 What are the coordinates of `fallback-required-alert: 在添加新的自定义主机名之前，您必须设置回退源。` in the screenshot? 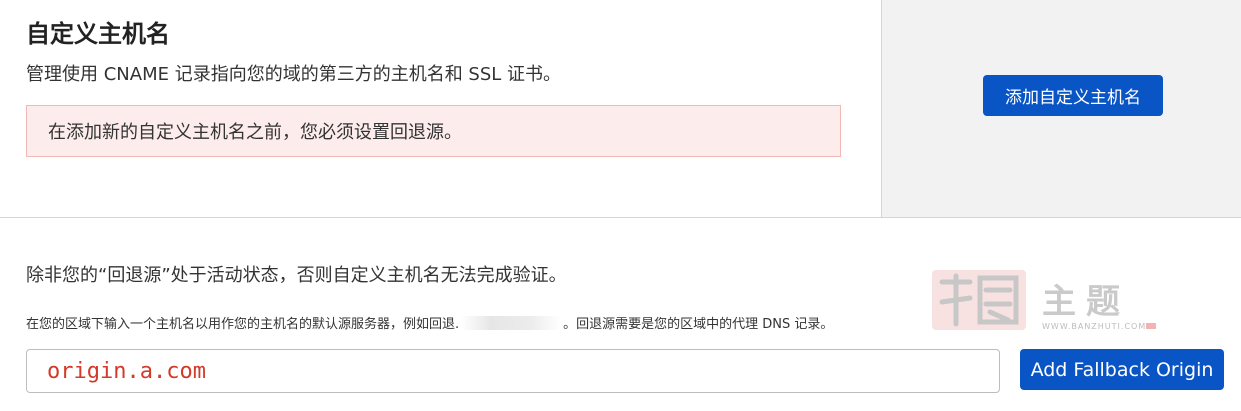 It's located at (433, 131).